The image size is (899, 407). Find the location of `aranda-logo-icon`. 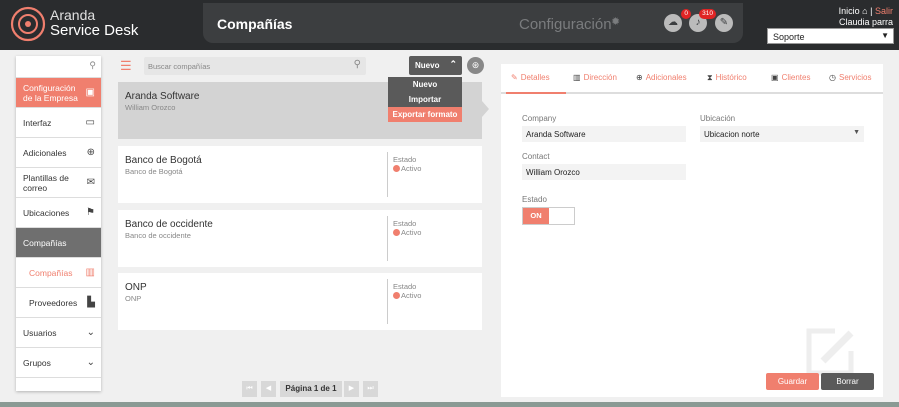

aranda-logo-icon is located at coordinates (28, 24).